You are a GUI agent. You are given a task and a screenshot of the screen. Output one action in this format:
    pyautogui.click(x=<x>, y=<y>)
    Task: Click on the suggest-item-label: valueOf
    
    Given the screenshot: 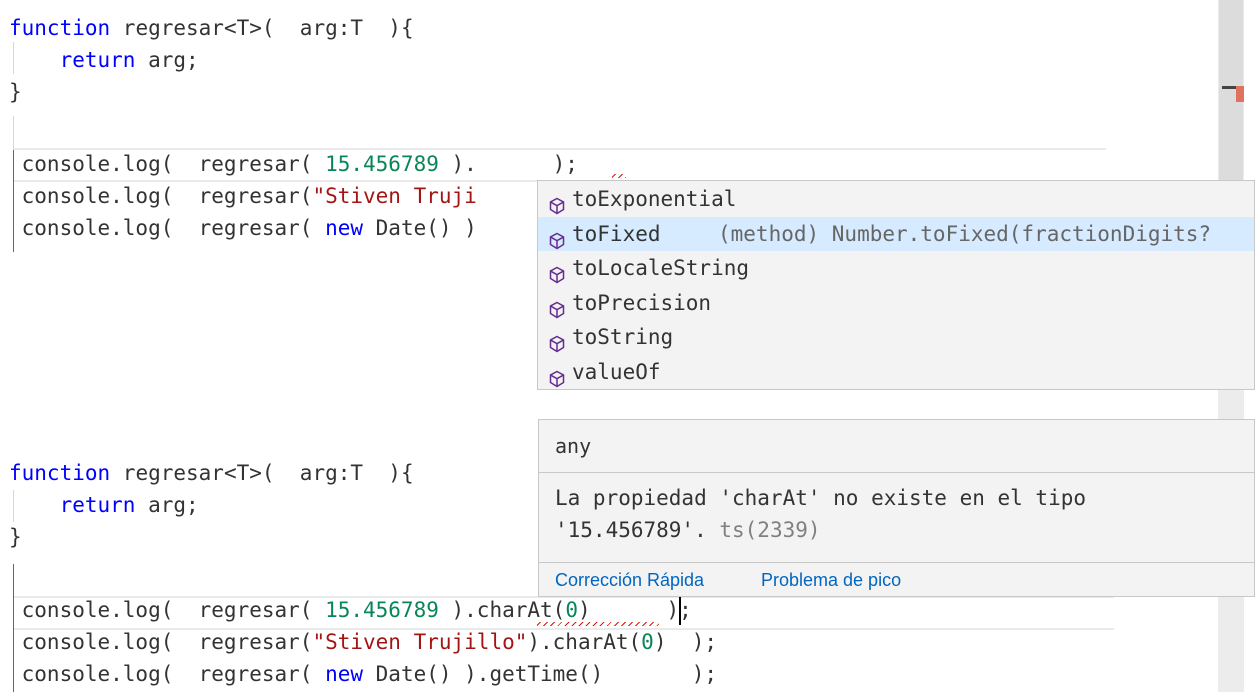 What is the action you would take?
    pyautogui.click(x=616, y=372)
    